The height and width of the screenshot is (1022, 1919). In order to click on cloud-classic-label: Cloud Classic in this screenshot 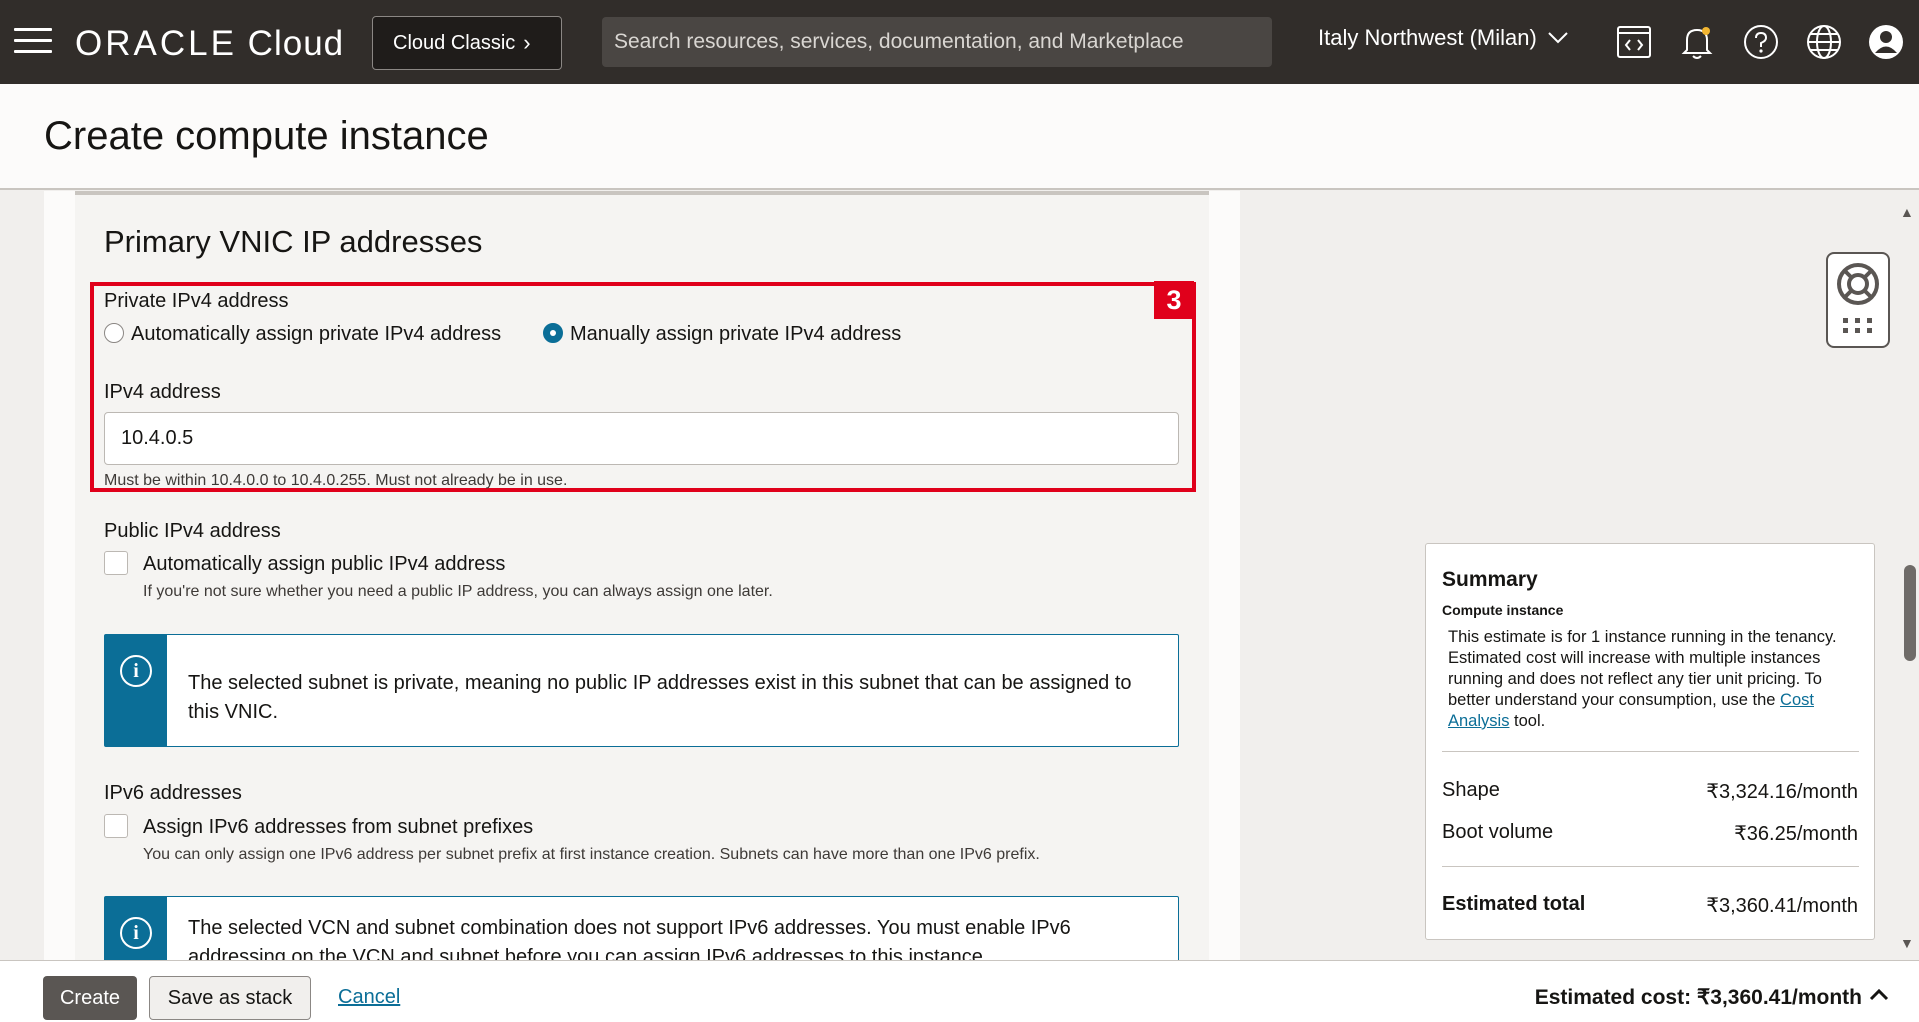, I will do `click(454, 42)`.